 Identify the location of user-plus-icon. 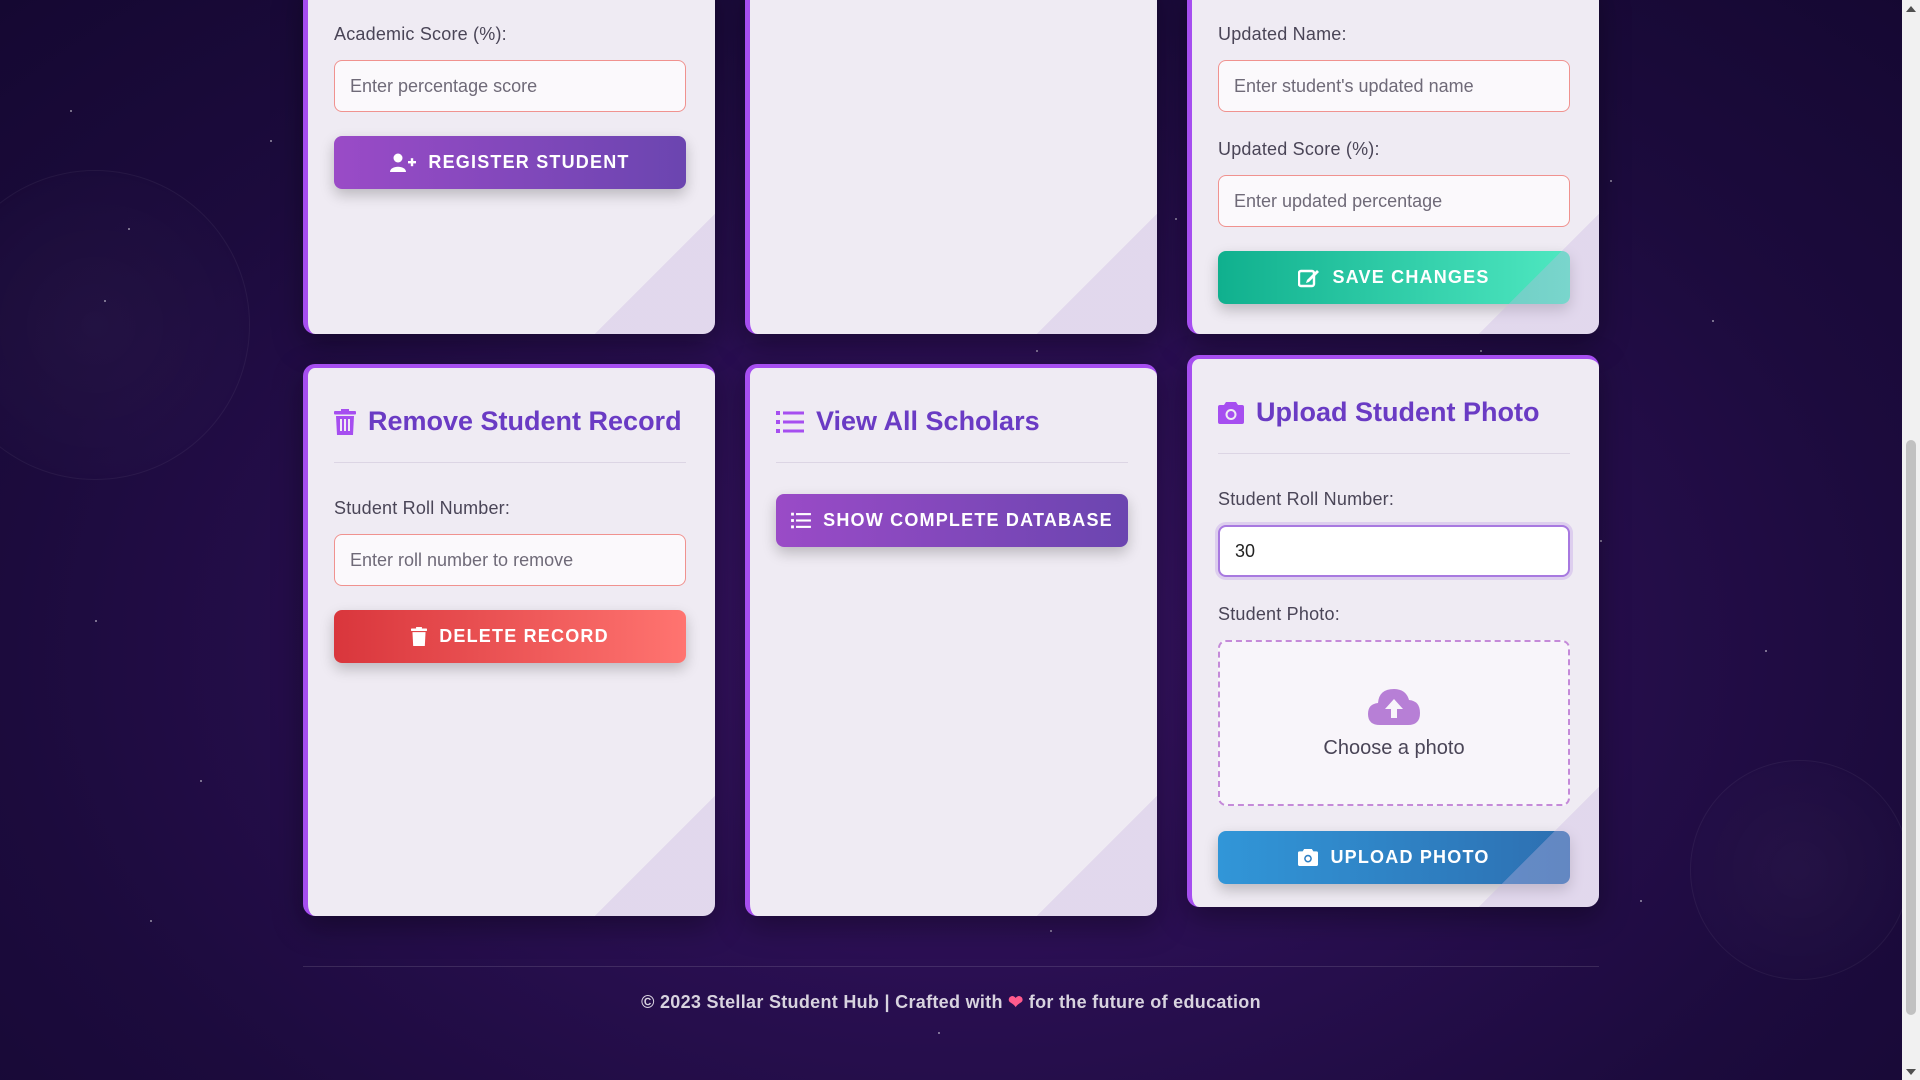
(403, 162).